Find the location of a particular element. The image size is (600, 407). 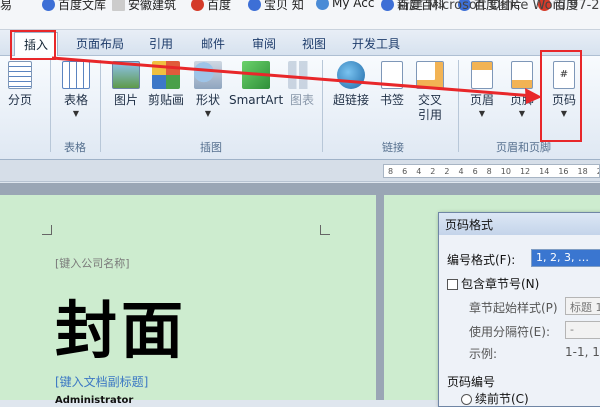

arrow-line is located at coordinates (293, 77).